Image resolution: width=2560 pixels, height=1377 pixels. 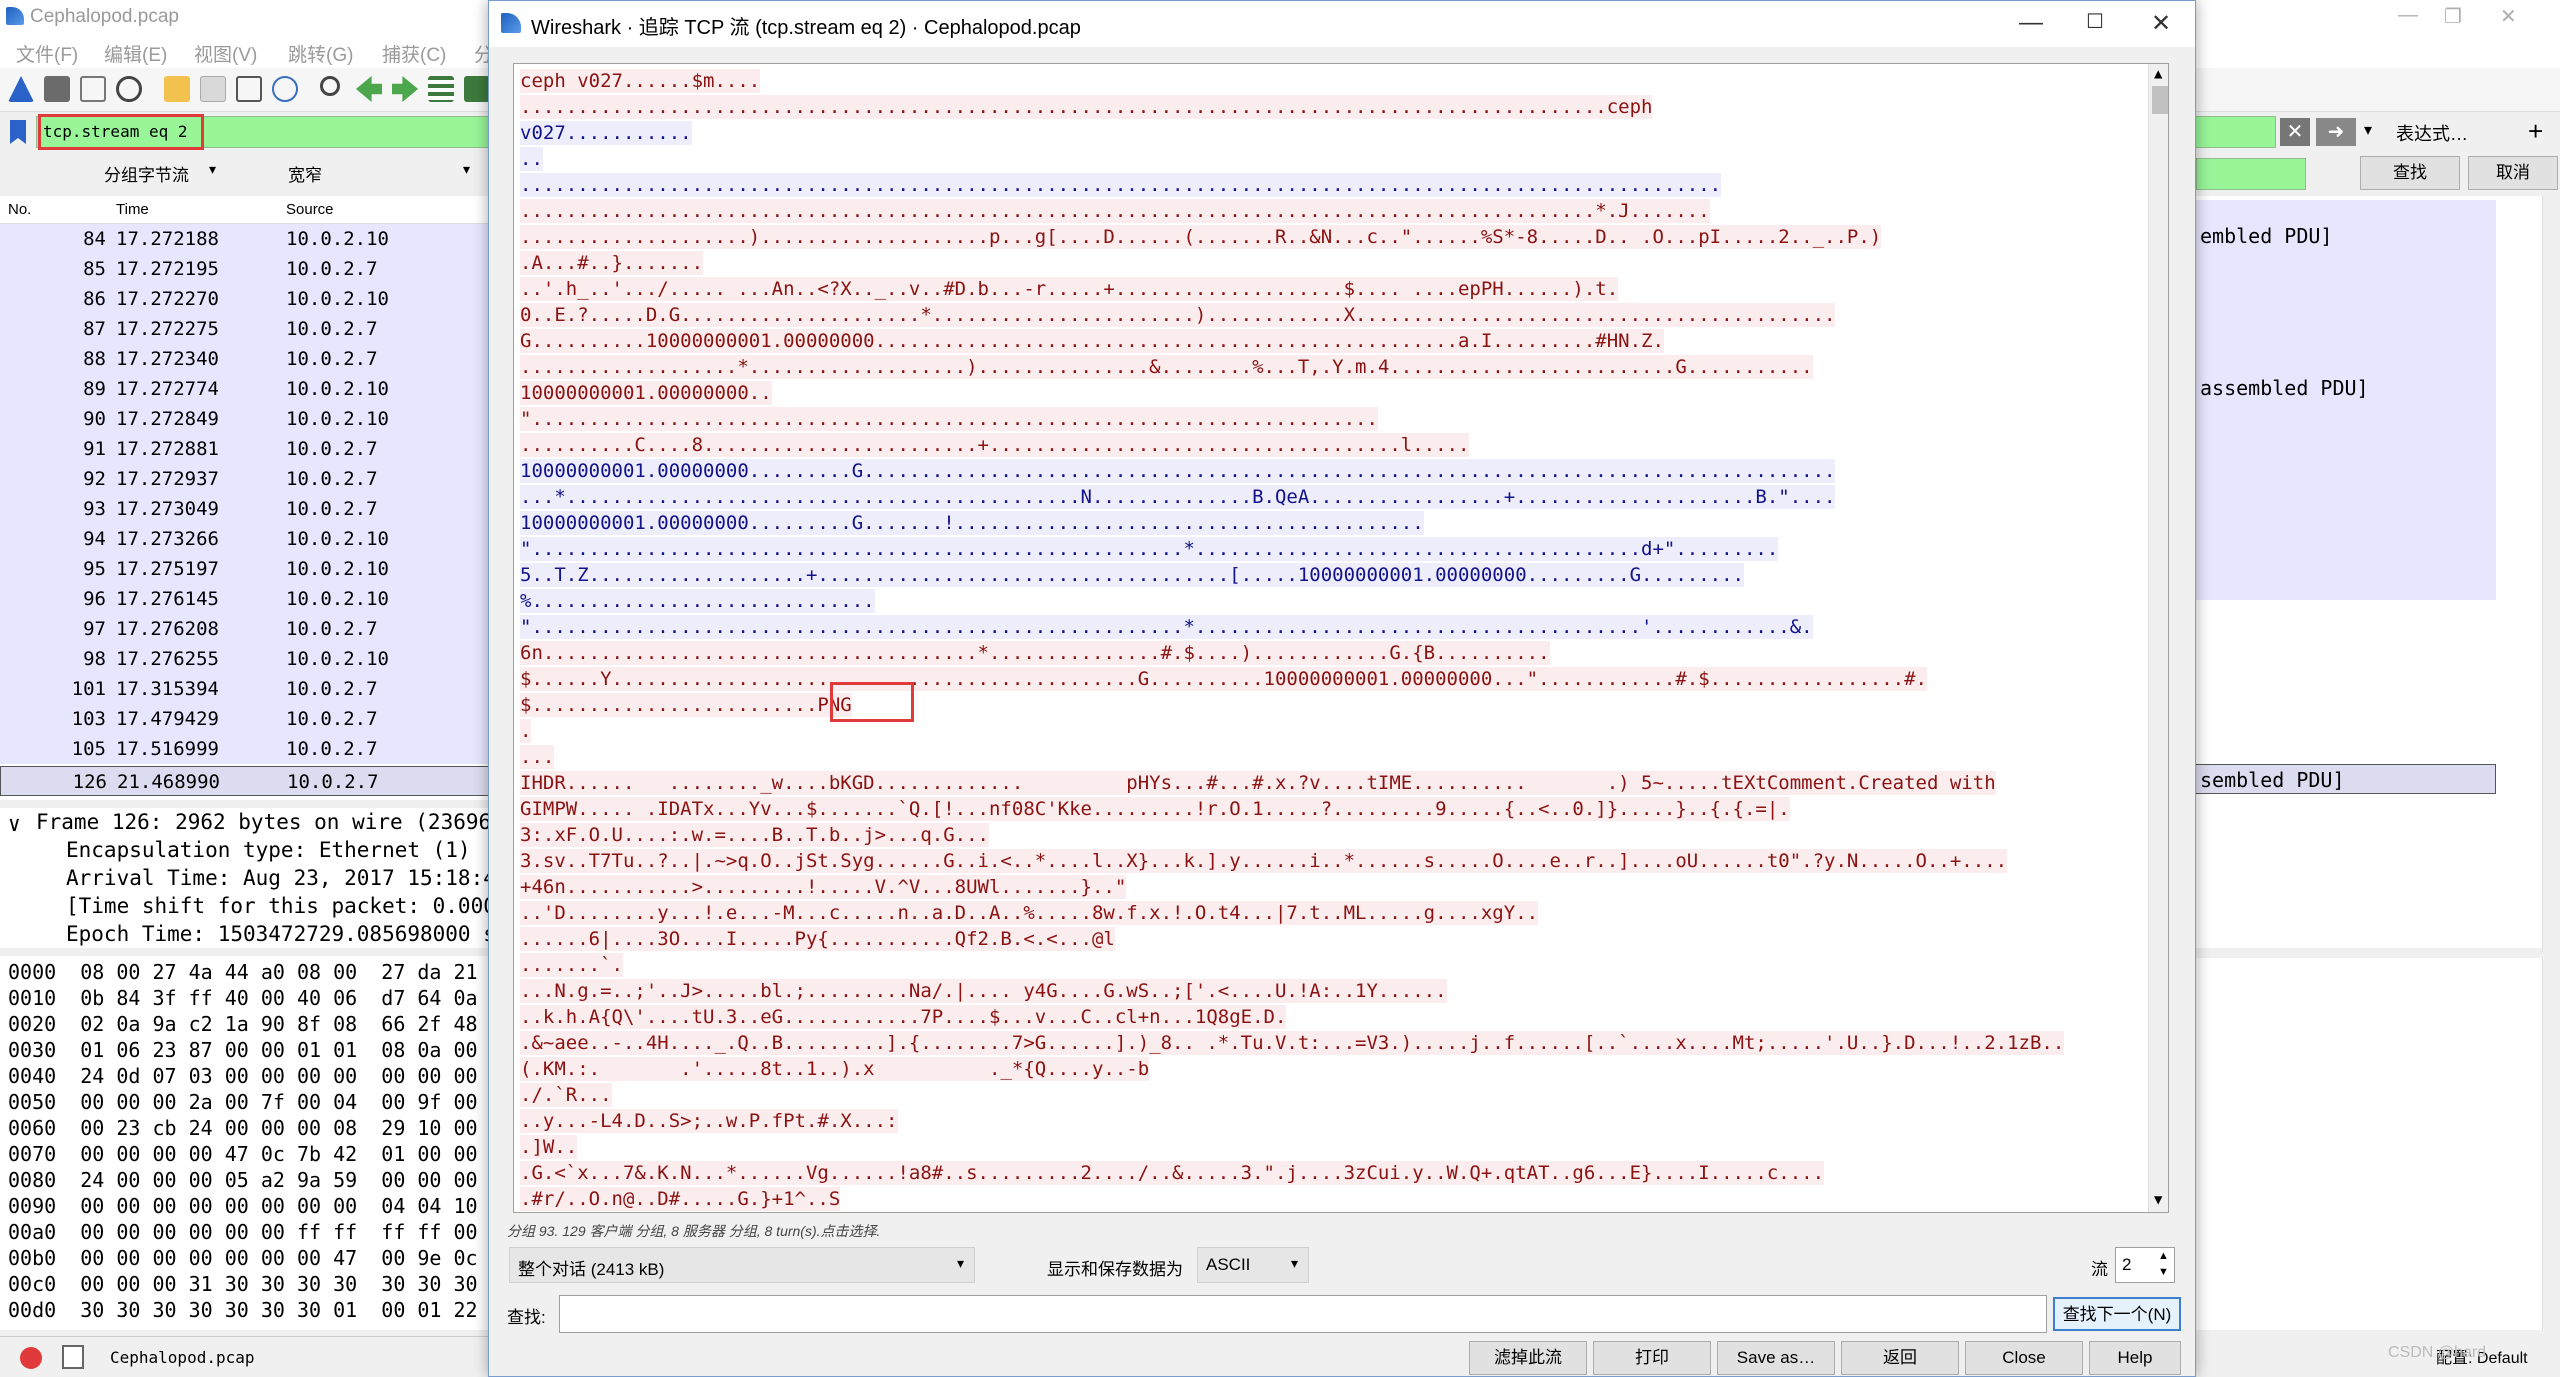 What do you see at coordinates (369, 89) in the screenshot?
I see `go-back-icon` at bounding box center [369, 89].